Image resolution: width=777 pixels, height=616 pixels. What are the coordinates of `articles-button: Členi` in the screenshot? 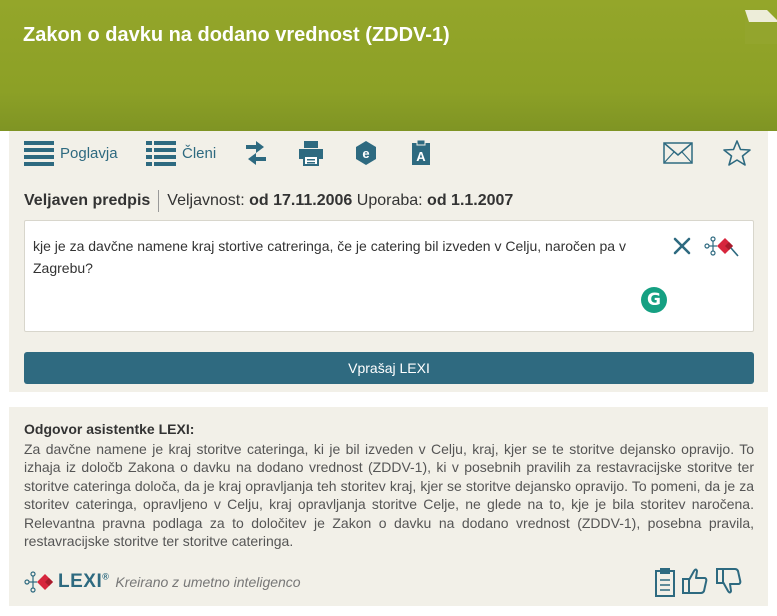 It's located at (181, 153).